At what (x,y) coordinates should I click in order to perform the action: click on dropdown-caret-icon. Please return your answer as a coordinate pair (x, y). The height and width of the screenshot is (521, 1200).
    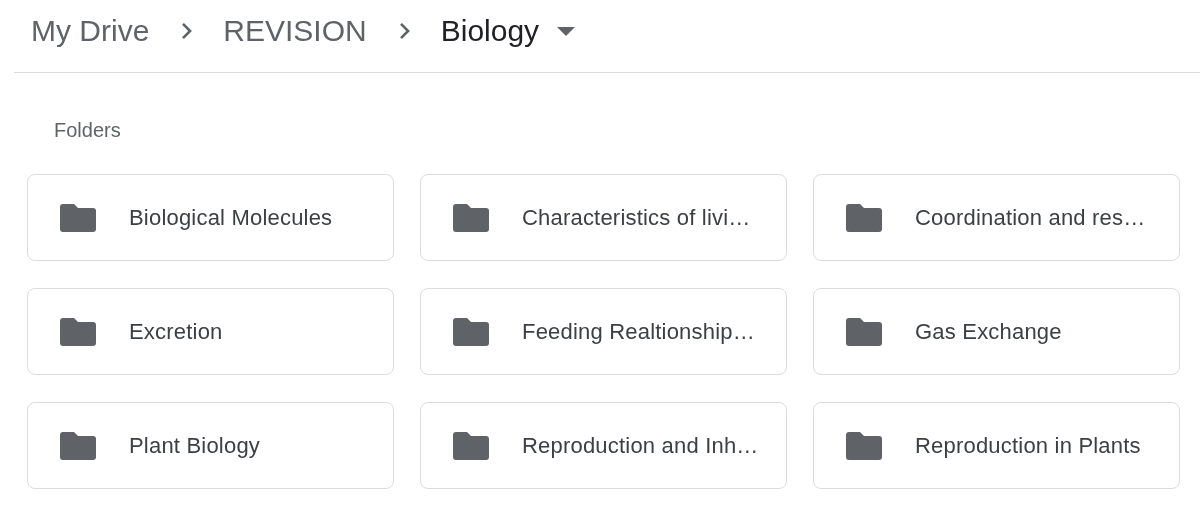
    Looking at the image, I should click on (566, 31).